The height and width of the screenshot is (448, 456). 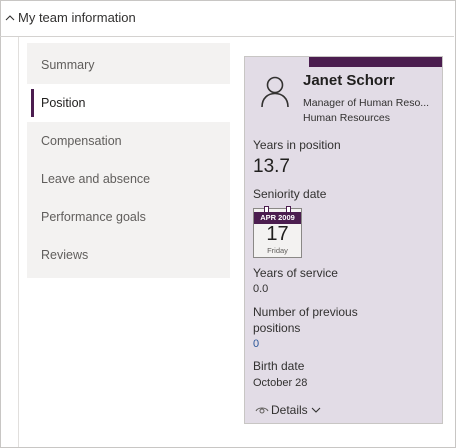 I want to click on employee-department: Human Resources, so click(x=346, y=118).